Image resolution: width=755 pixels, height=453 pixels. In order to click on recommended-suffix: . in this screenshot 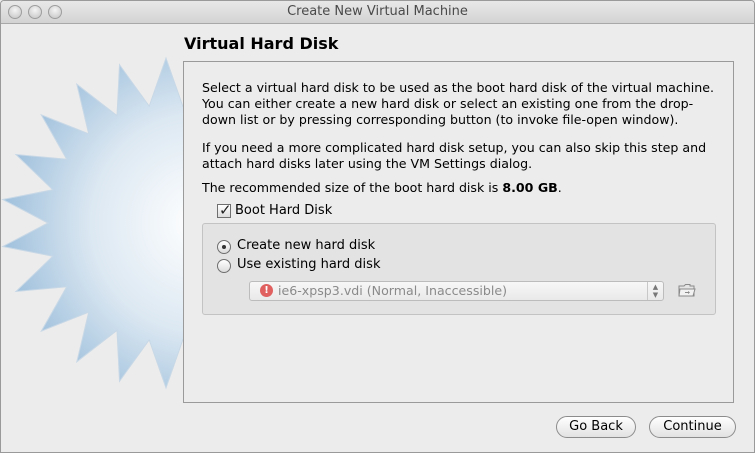, I will do `click(559, 187)`.